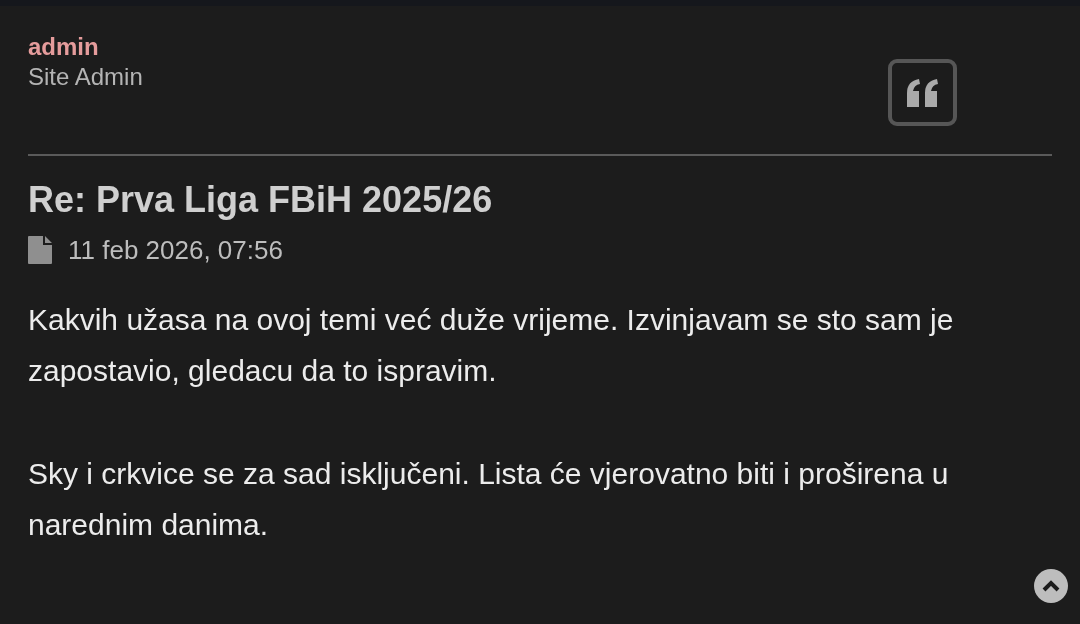 The height and width of the screenshot is (624, 1080). I want to click on scroll-top-button, so click(1051, 586).